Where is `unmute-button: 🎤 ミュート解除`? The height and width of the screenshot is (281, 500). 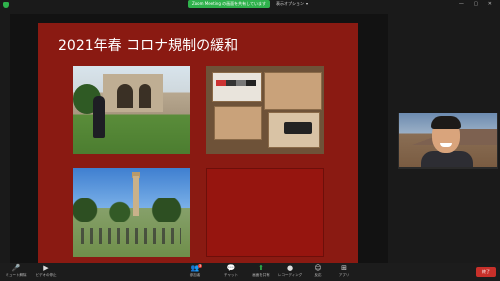 unmute-button: 🎤 ミュート解除 is located at coordinates (16, 271).